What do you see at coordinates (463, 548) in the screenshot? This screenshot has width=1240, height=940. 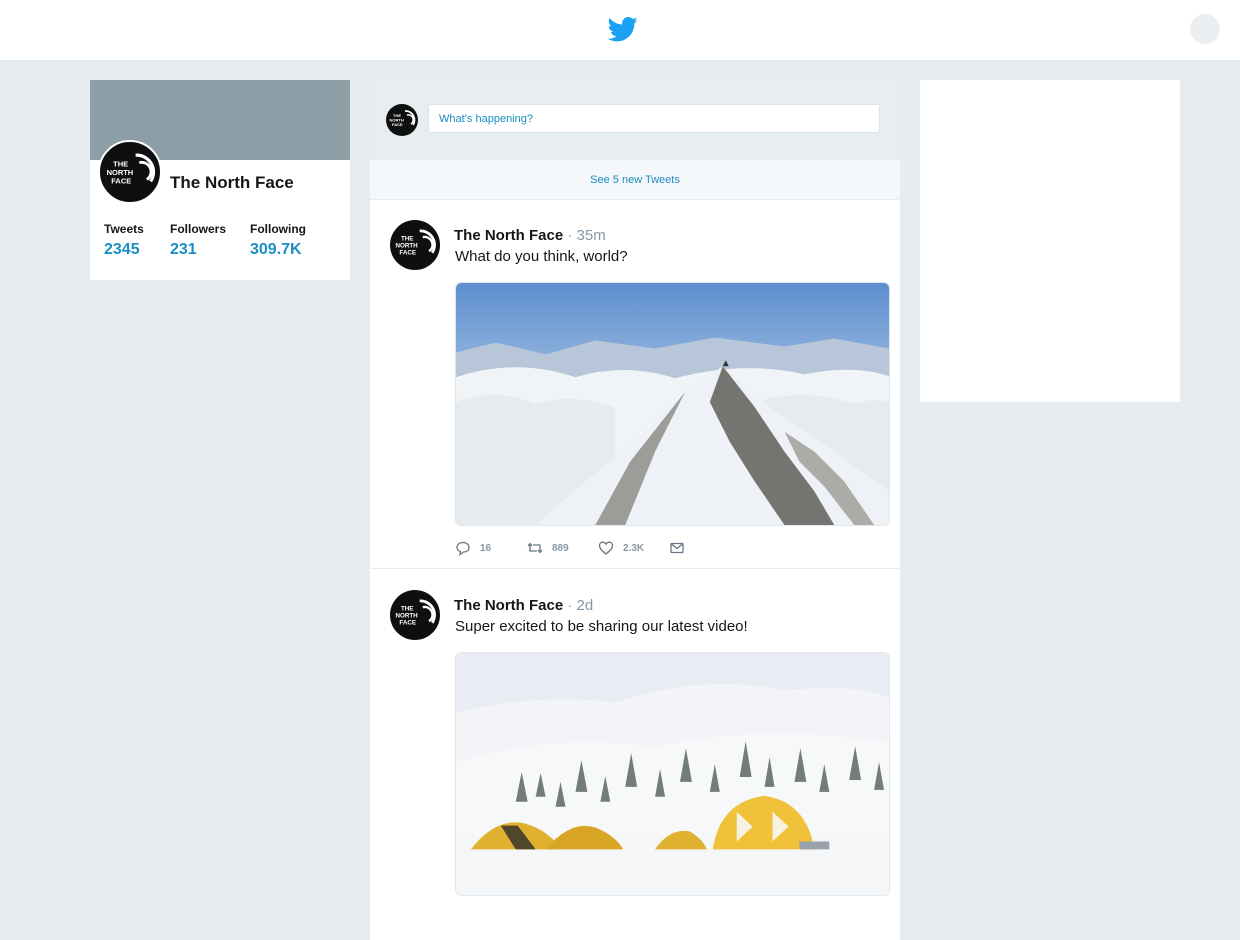 I see `reply-icon` at bounding box center [463, 548].